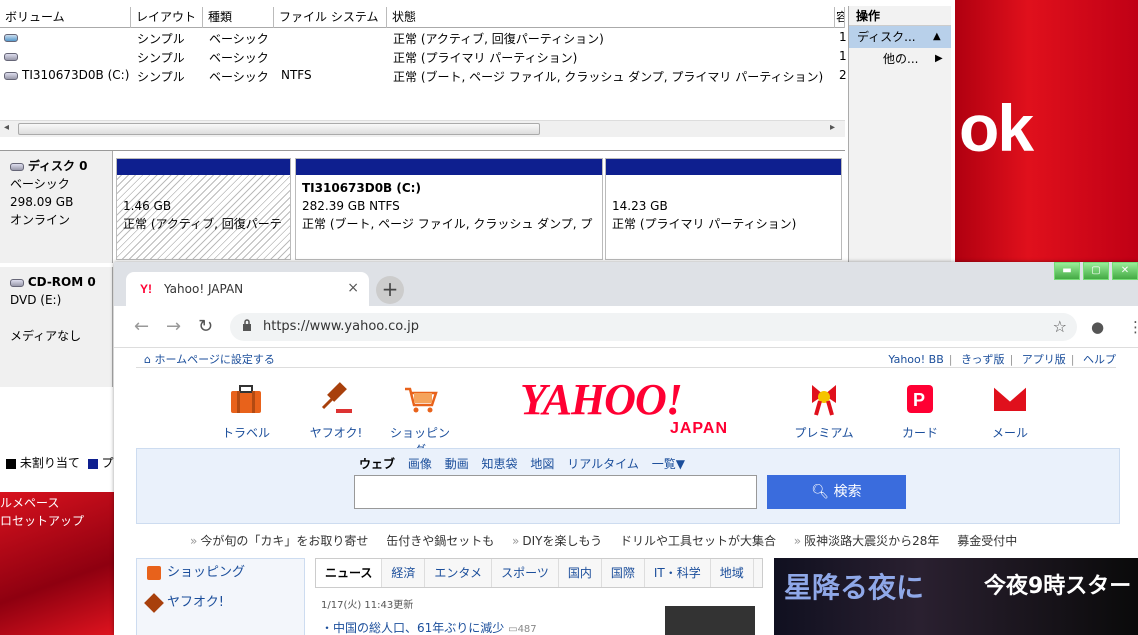 This screenshot has width=1138, height=635. I want to click on service-card: P カード, so click(920, 411).